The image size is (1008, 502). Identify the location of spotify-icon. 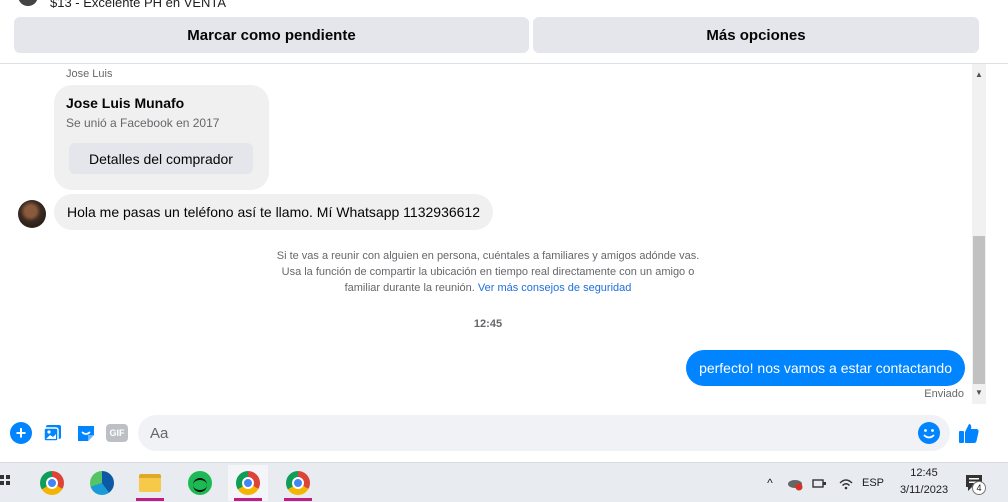
(200, 483).